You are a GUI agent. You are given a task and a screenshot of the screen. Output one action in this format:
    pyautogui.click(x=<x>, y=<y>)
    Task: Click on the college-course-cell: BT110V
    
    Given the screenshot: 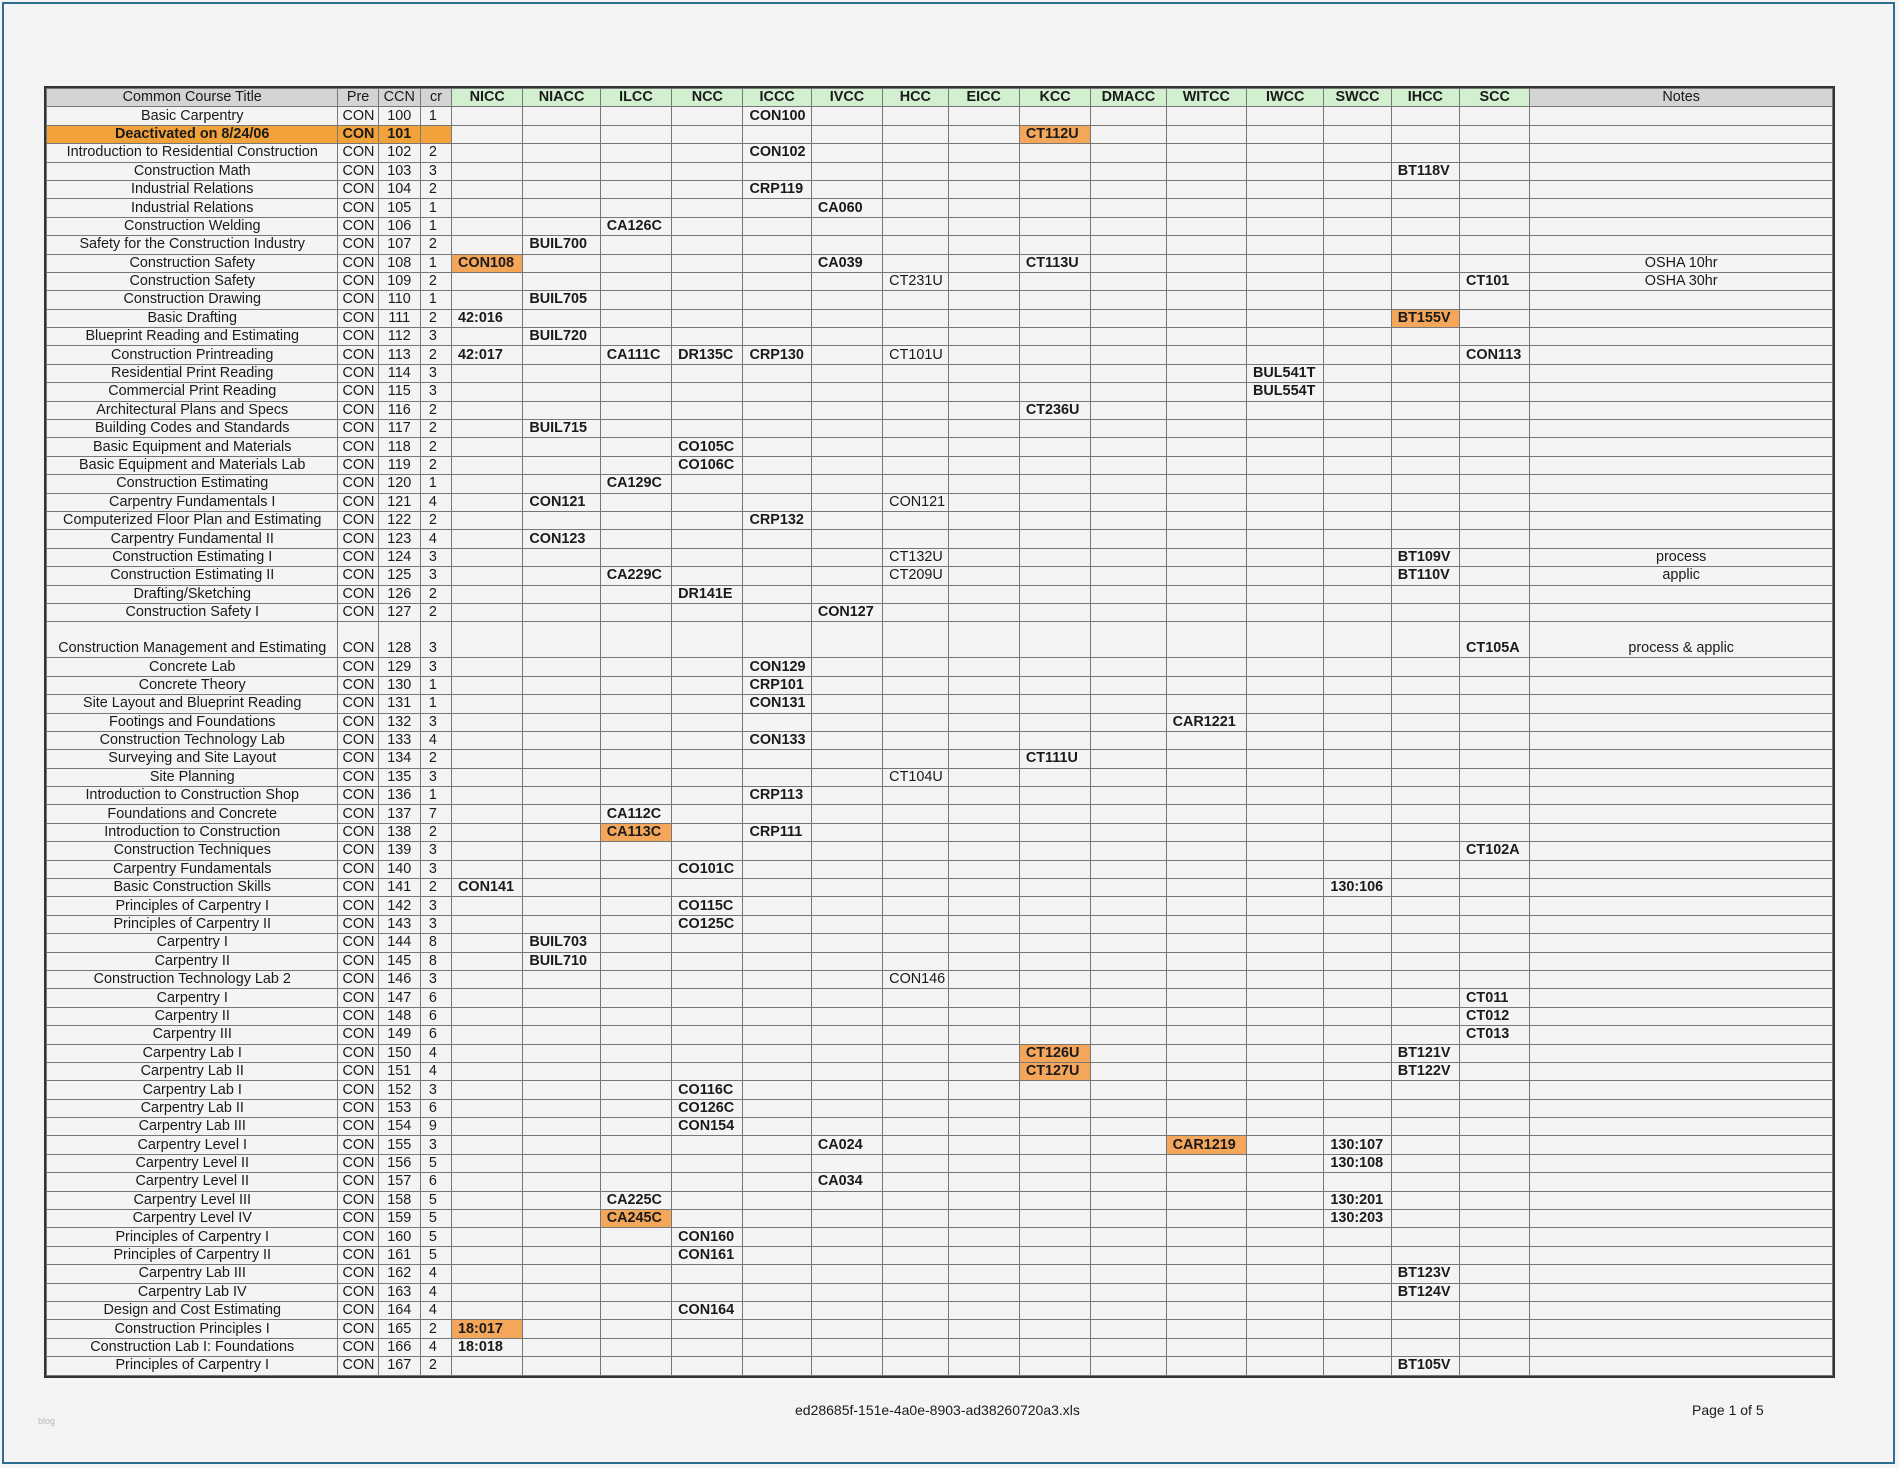 What is the action you would take?
    pyautogui.click(x=1425, y=576)
    